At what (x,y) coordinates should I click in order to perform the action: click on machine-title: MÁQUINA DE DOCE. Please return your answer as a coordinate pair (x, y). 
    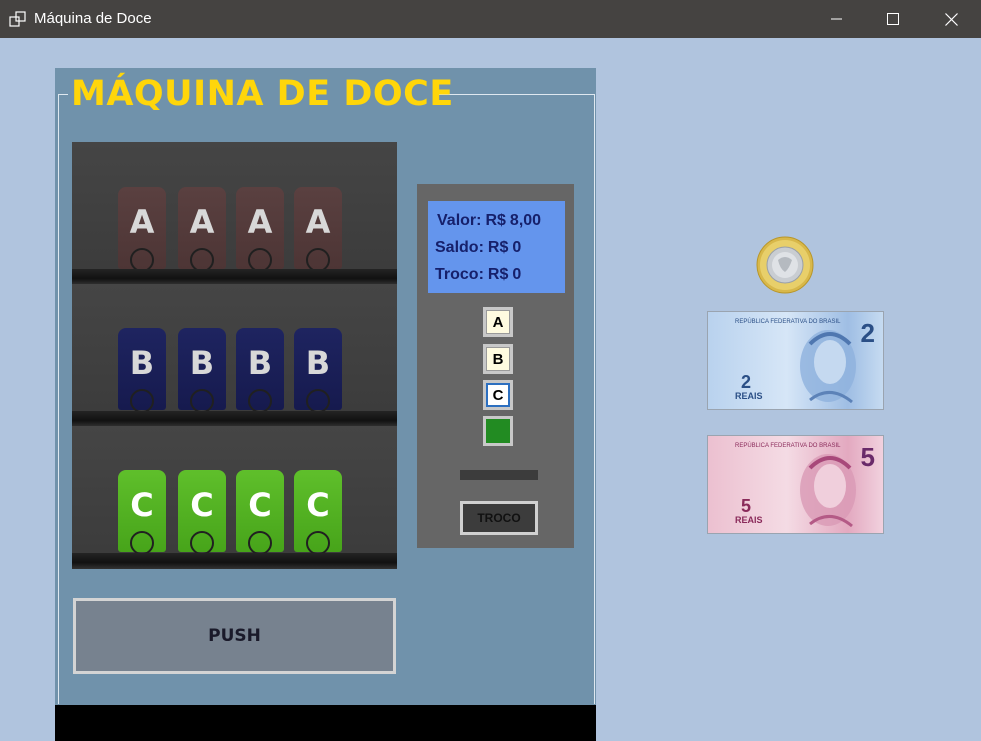
    Looking at the image, I should click on (262, 94).